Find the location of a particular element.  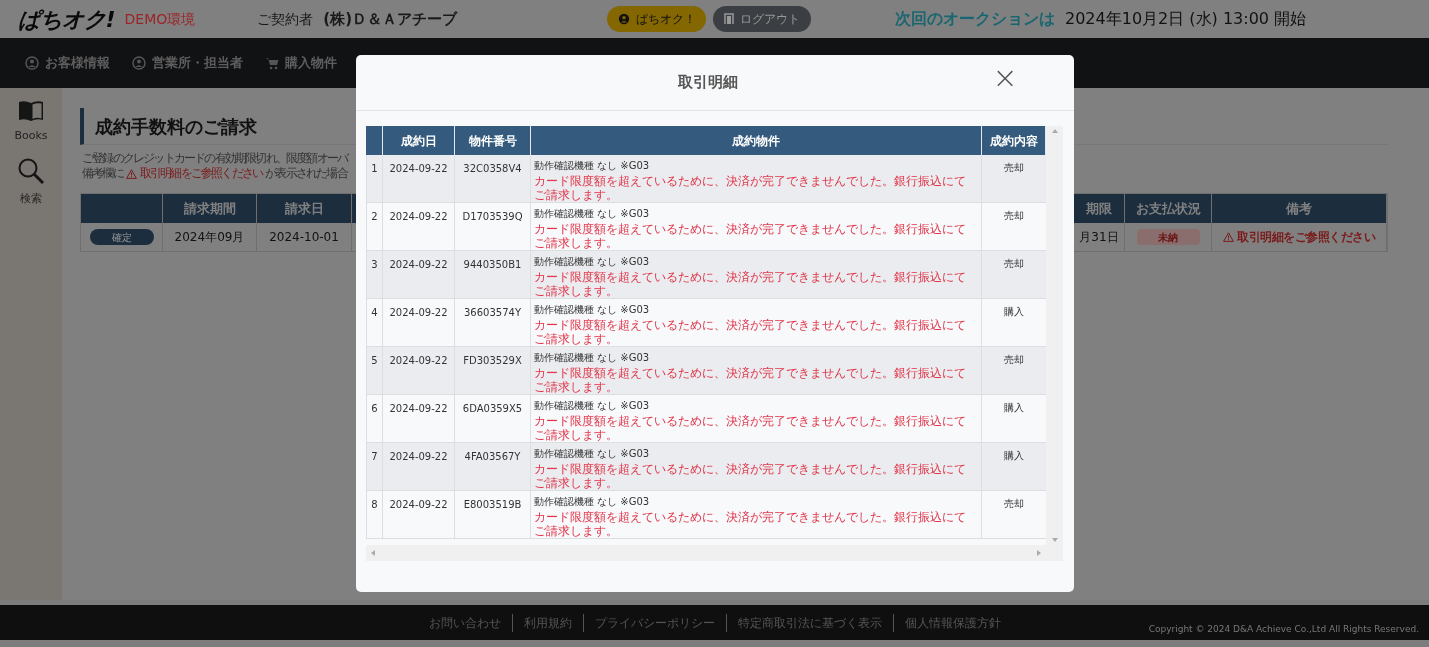

nav-link: 営業所・担当者 is located at coordinates (197, 63).